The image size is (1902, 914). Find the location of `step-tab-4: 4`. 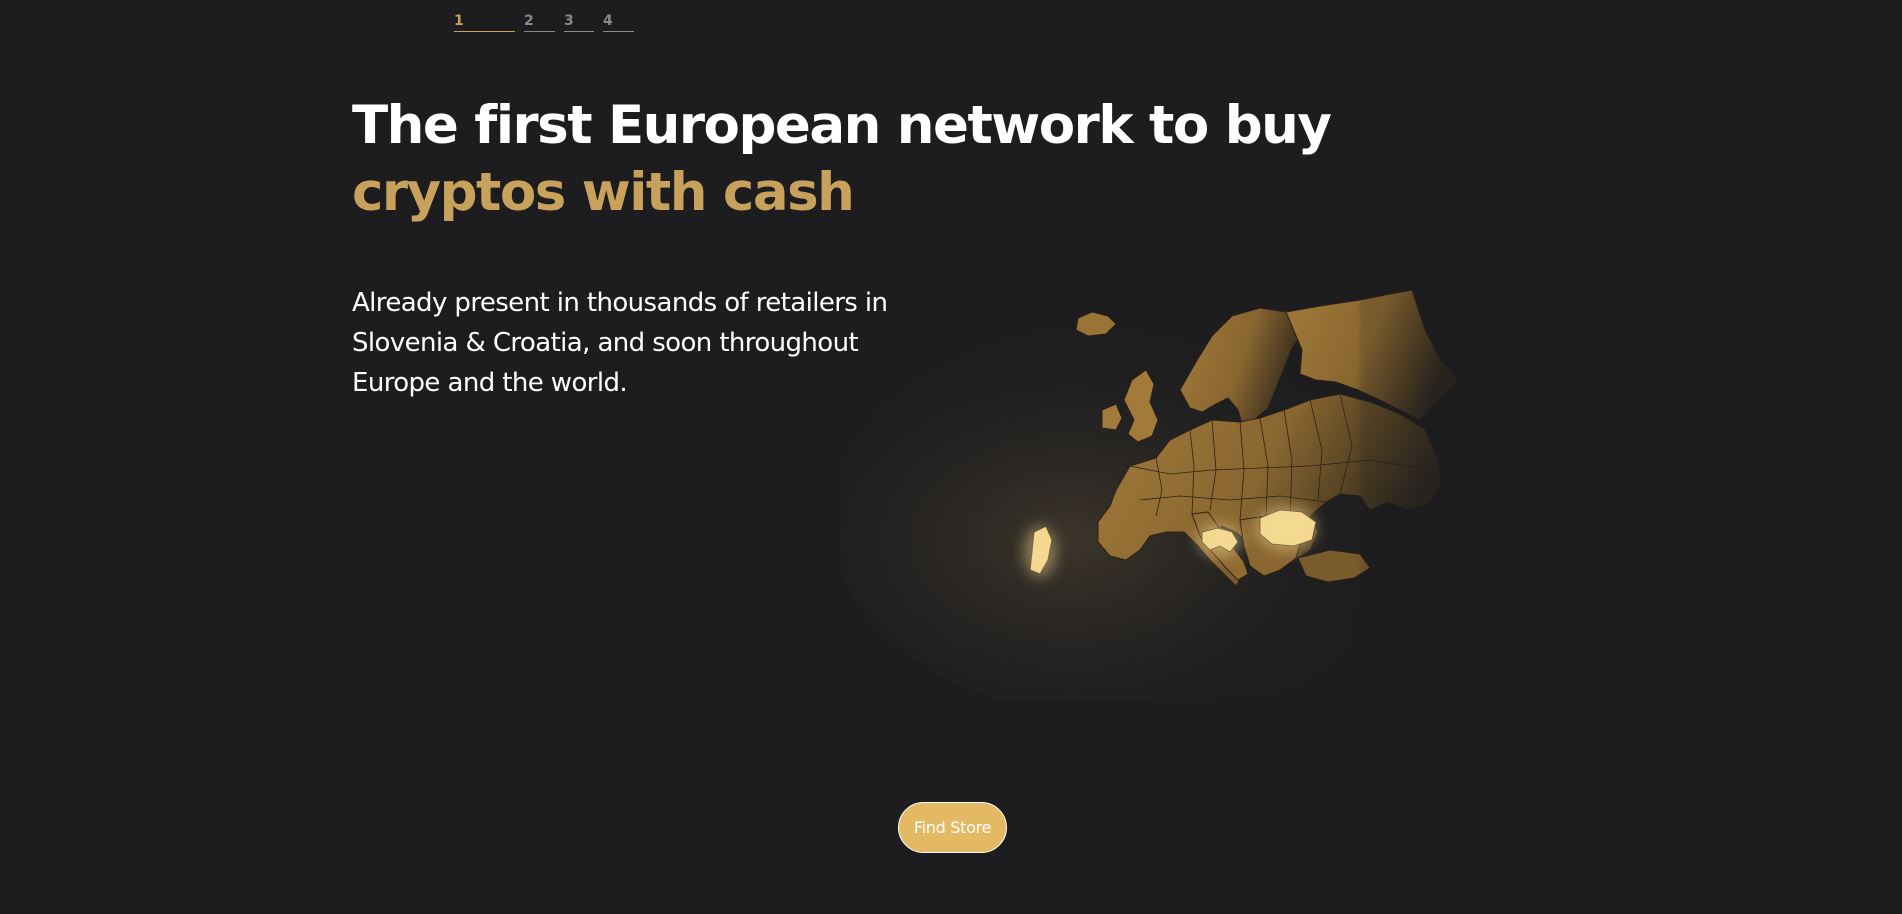

step-tab-4: 4 is located at coordinates (618, 22).